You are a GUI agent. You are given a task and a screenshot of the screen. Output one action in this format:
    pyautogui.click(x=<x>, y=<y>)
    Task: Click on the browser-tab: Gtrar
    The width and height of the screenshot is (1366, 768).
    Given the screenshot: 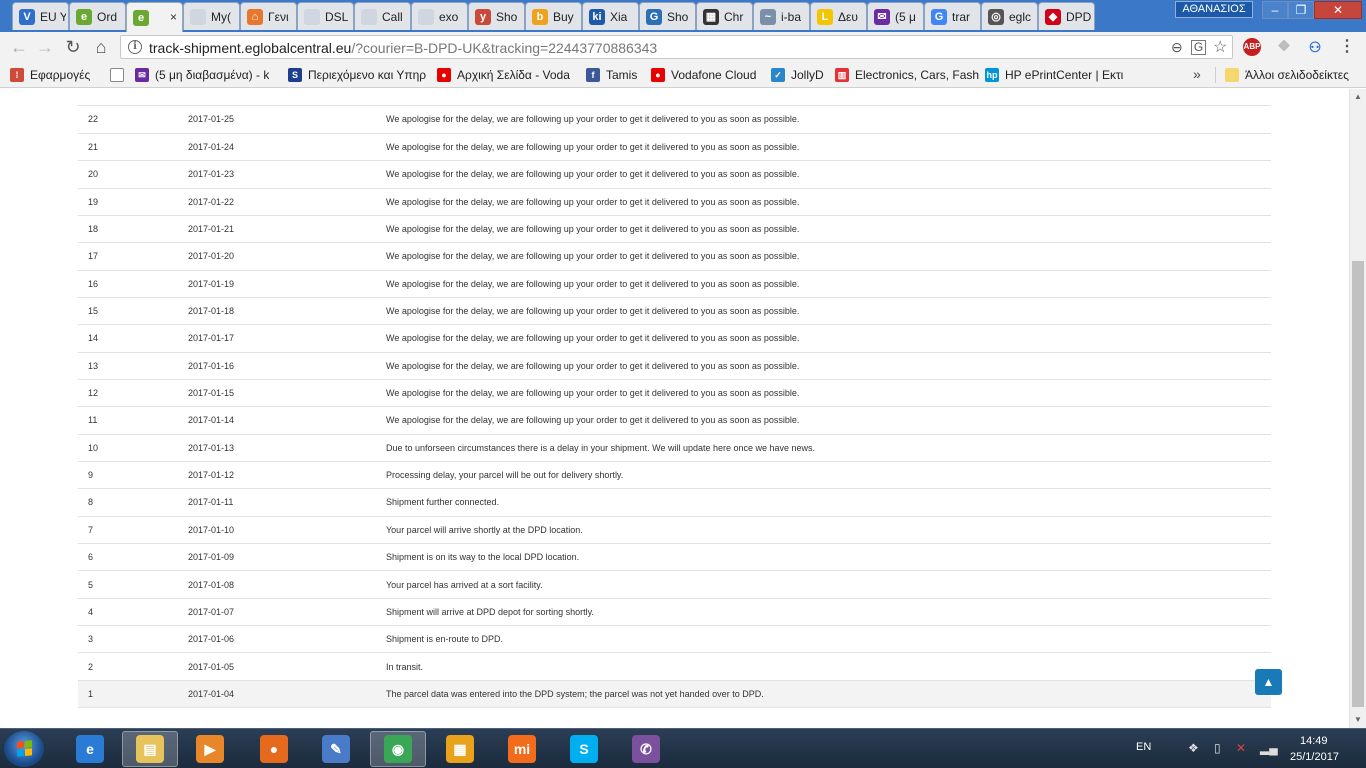 What is the action you would take?
    pyautogui.click(x=952, y=16)
    